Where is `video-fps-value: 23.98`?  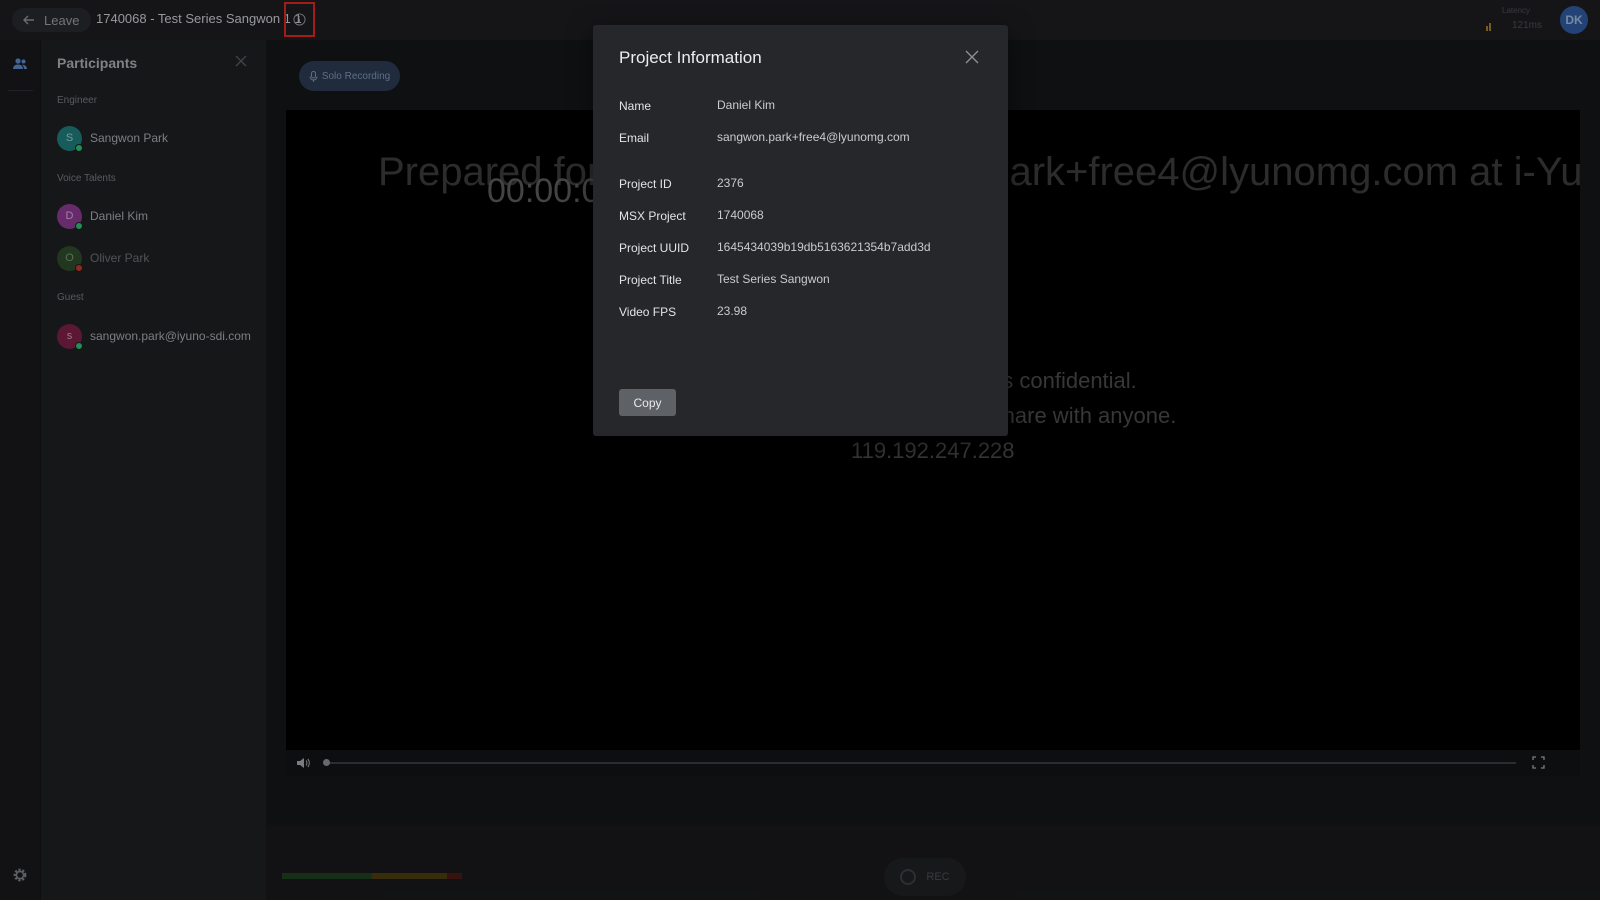 video-fps-value: 23.98 is located at coordinates (732, 311).